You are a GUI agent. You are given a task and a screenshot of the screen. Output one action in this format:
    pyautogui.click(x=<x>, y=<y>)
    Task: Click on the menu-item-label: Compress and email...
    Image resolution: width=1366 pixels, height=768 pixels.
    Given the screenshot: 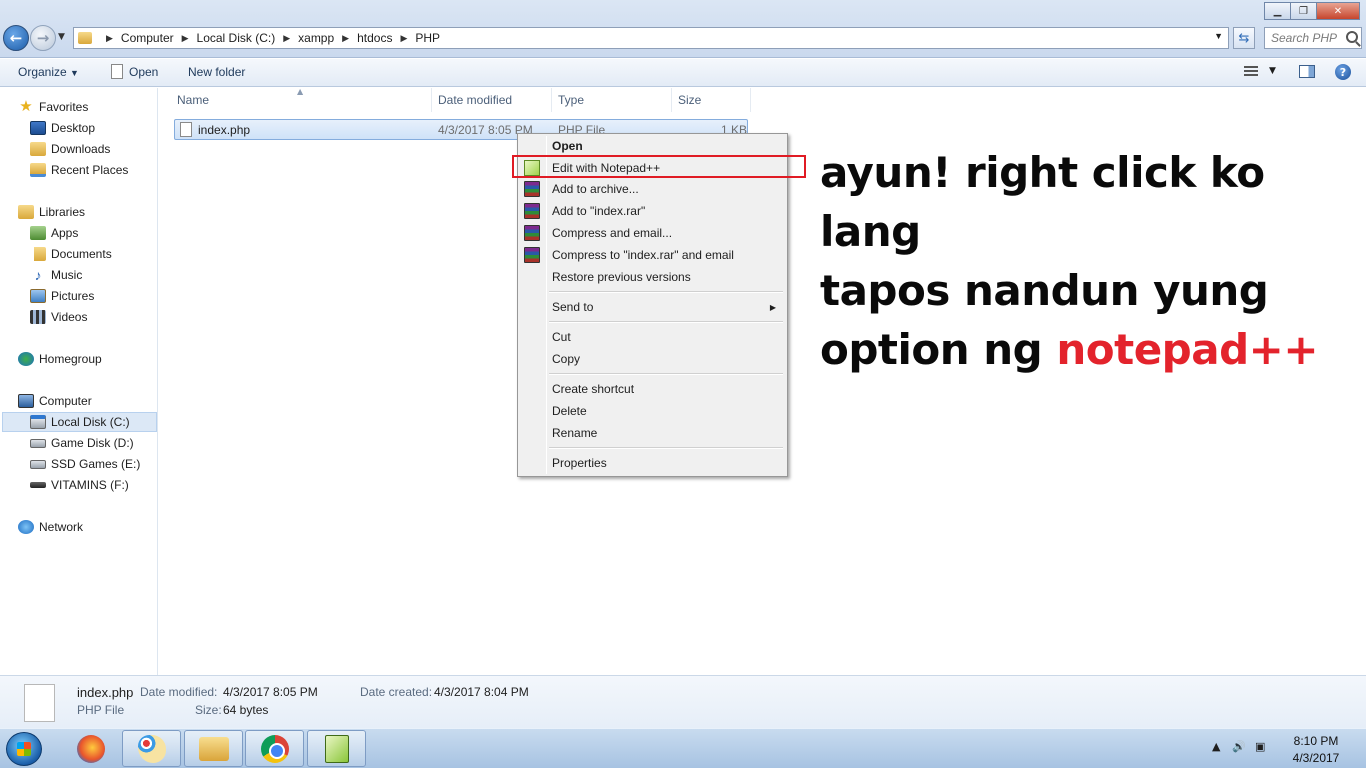 What is the action you would take?
    pyautogui.click(x=612, y=233)
    